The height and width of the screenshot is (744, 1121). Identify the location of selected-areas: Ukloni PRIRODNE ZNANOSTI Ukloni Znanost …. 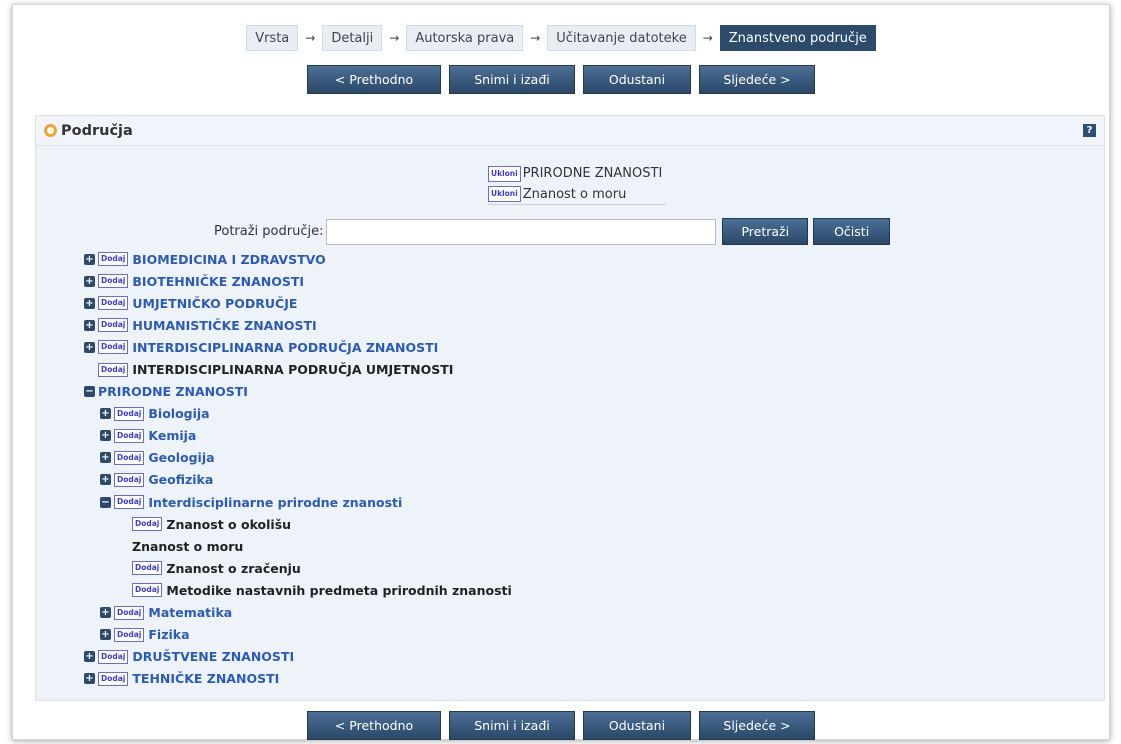
(577, 184).